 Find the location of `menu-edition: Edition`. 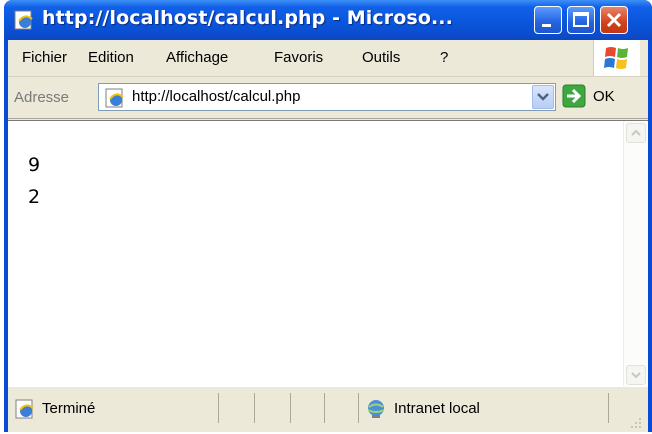

menu-edition: Edition is located at coordinates (111, 57).